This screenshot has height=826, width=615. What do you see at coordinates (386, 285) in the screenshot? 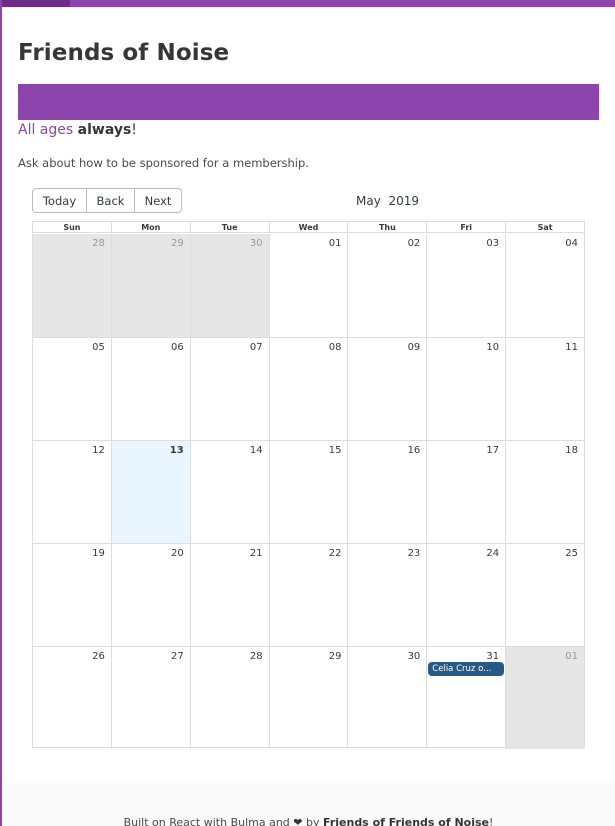
I see `day-cell: 02` at bounding box center [386, 285].